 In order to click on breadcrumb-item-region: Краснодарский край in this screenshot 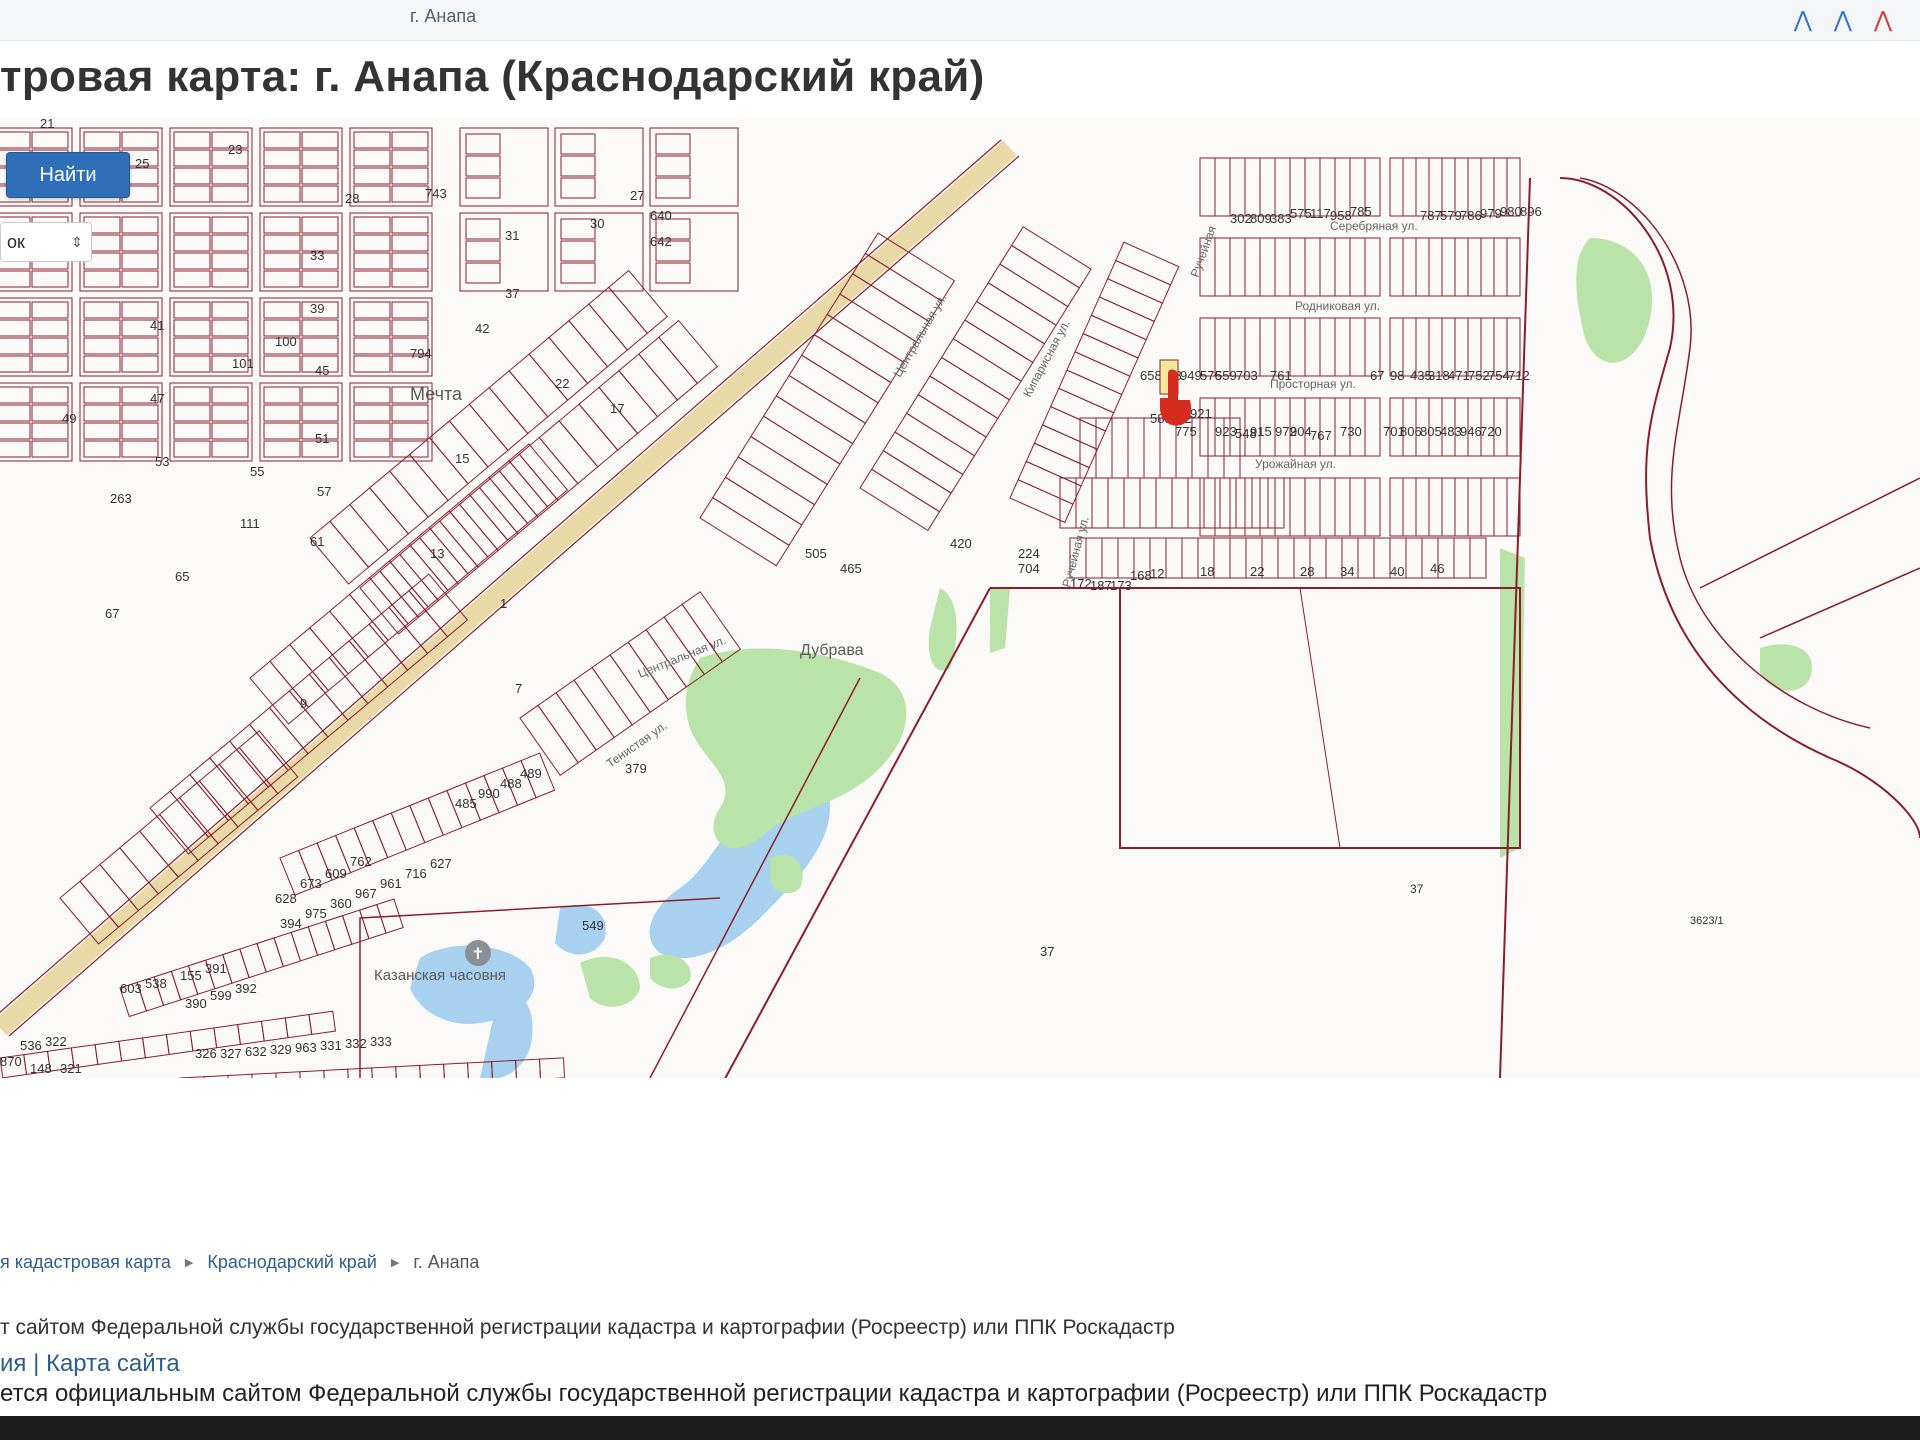, I will do `click(292, 1262)`.